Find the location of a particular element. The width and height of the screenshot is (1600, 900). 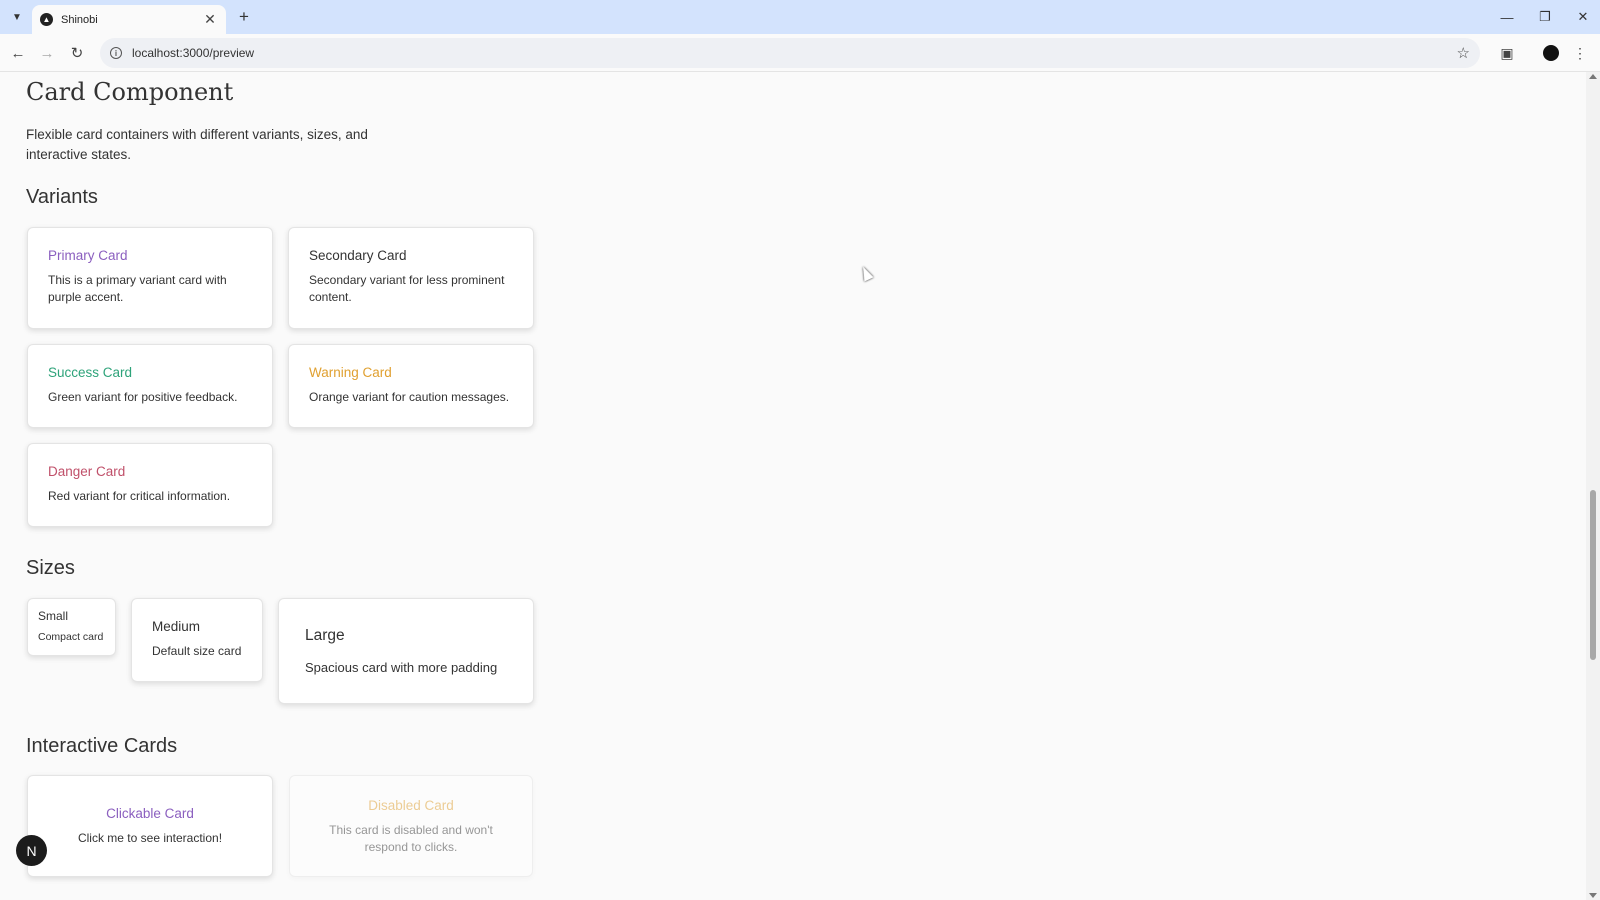

minimize-icon: — is located at coordinates (1507, 17).